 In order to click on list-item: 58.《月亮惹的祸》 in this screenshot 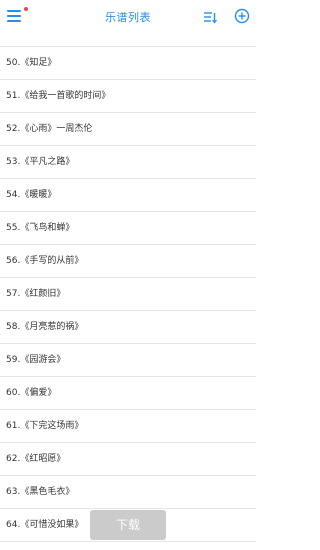, I will do `click(128, 327)`.